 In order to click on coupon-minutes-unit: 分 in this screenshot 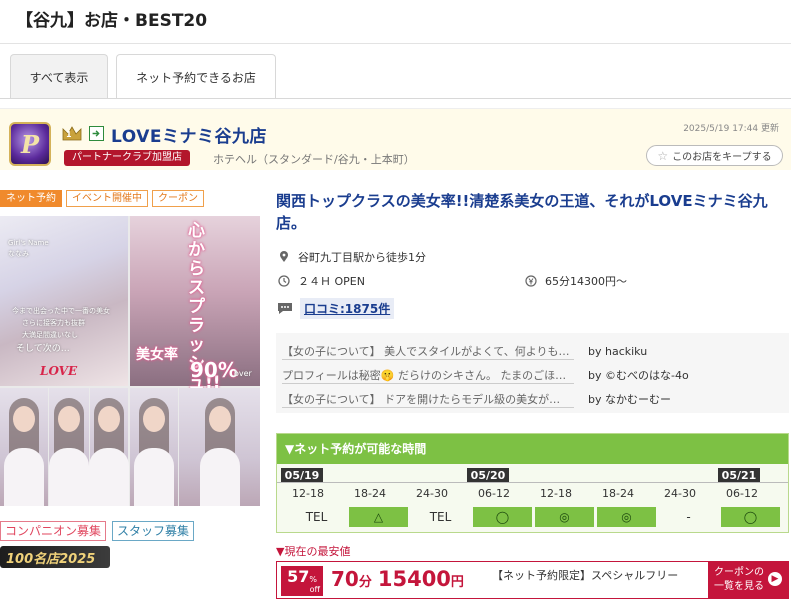, I will do `click(365, 582)`.